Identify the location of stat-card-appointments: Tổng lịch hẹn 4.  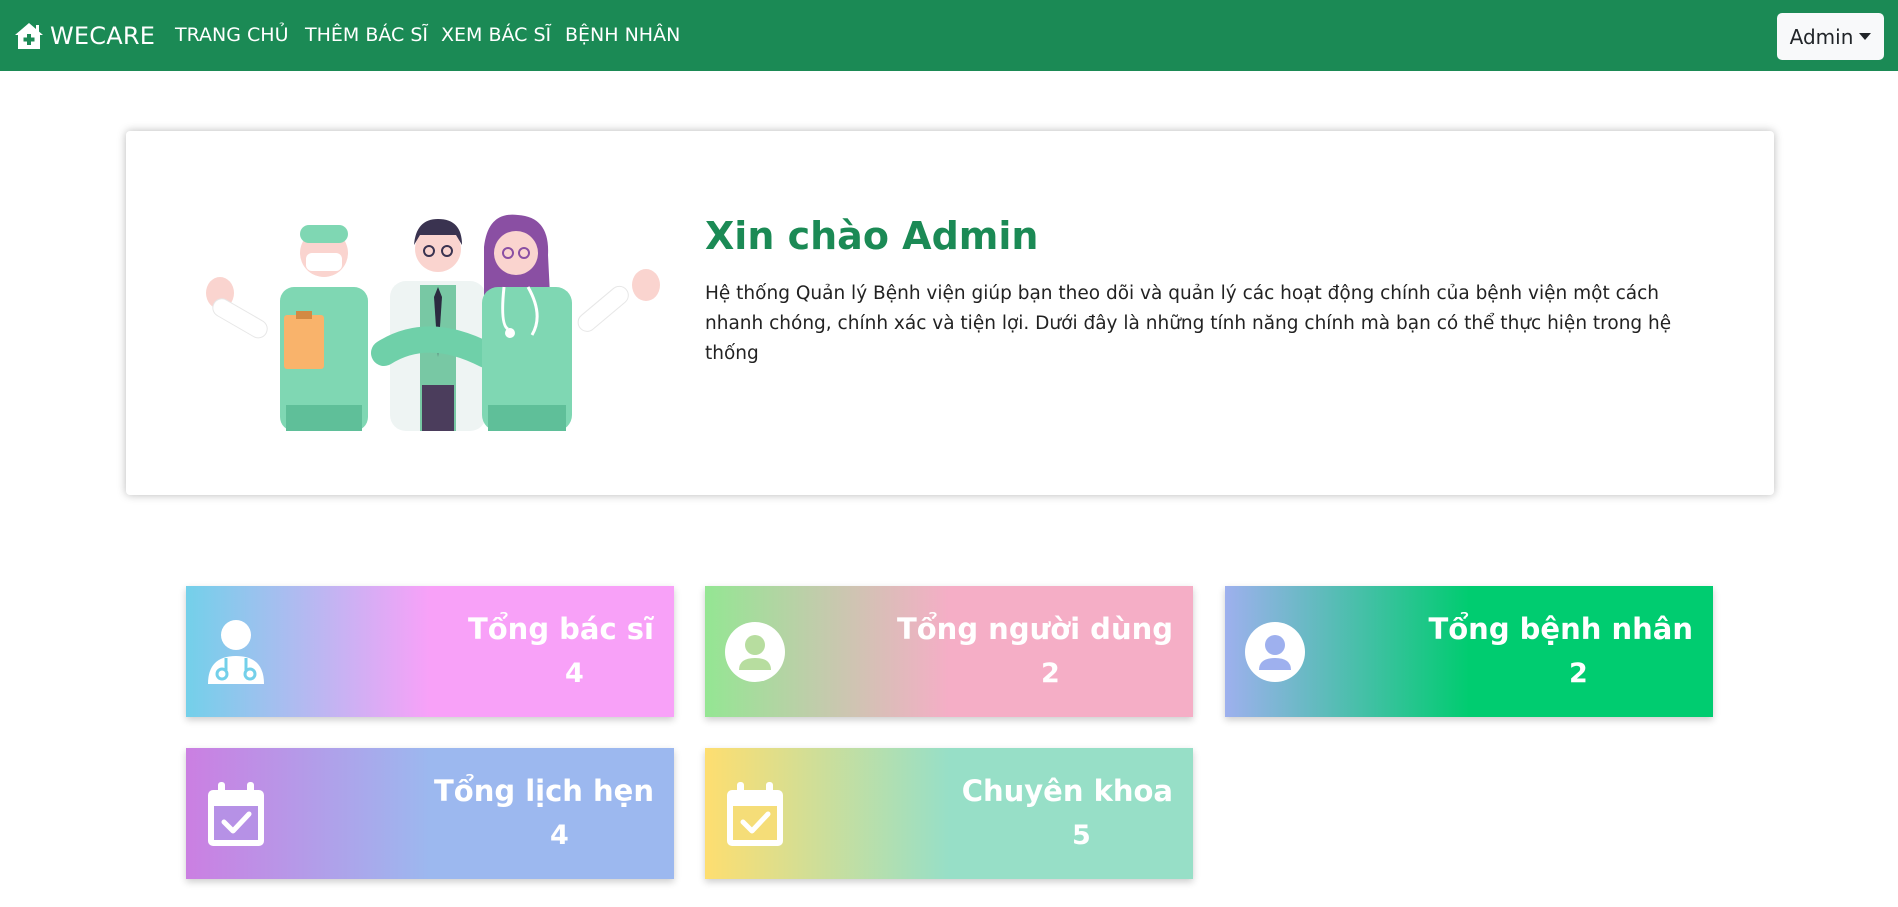
(430, 813).